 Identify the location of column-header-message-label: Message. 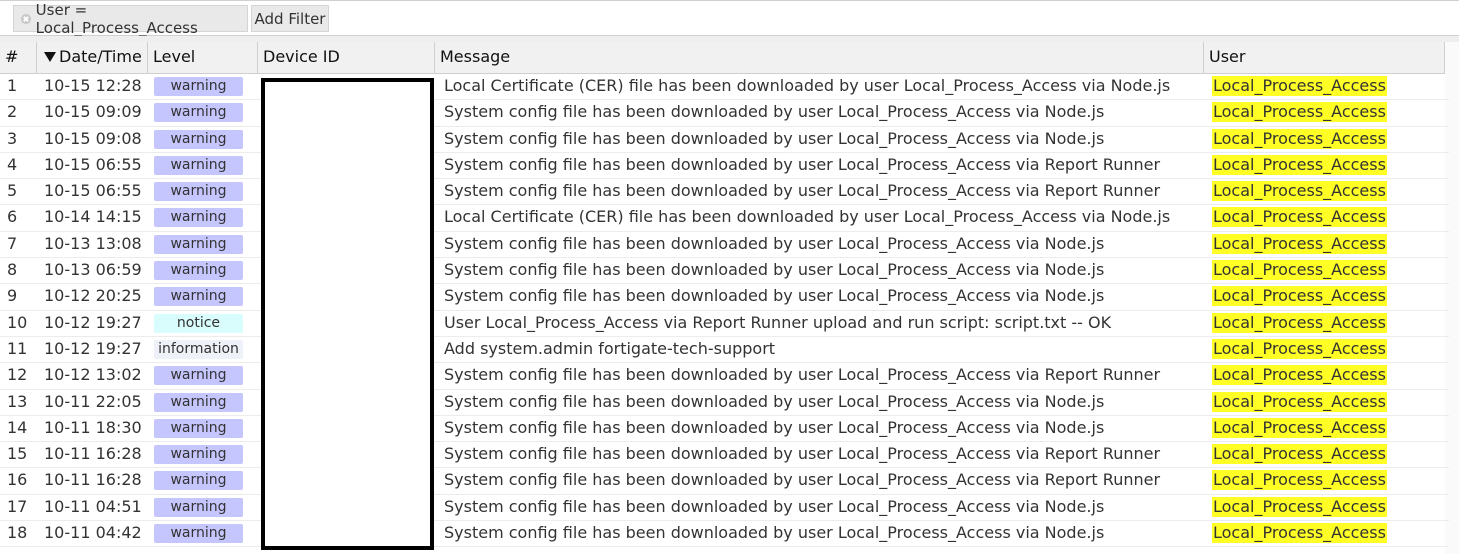
(475, 56).